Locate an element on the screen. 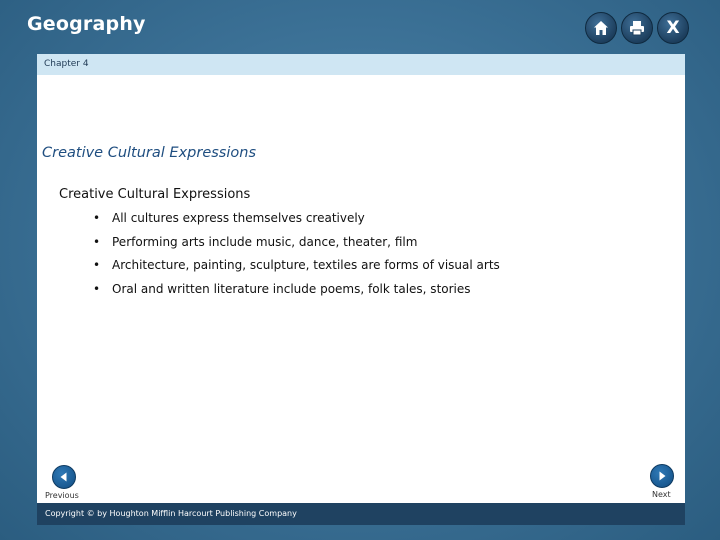 Image resolution: width=720 pixels, height=540 pixels. print-icon is located at coordinates (637, 28).